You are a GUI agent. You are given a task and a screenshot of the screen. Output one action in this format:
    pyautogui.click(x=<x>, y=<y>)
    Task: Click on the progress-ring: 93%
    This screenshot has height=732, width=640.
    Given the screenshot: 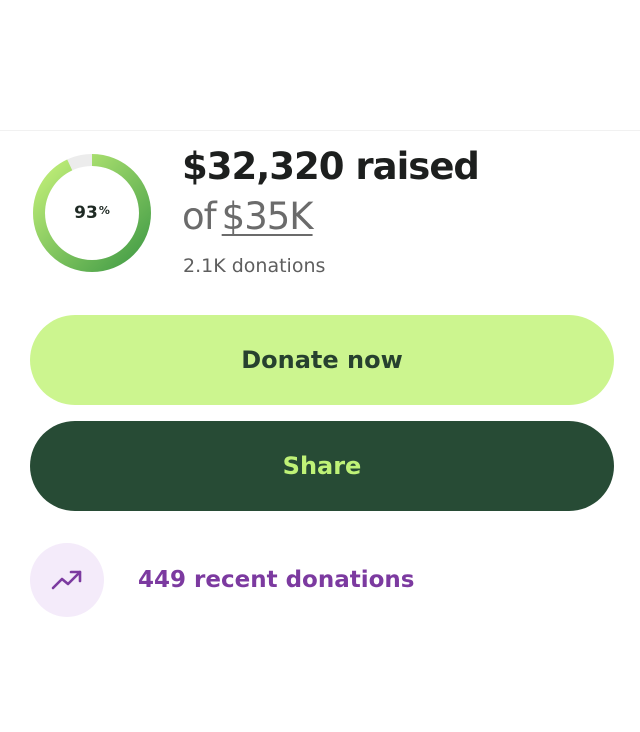 What is the action you would take?
    pyautogui.click(x=92, y=213)
    